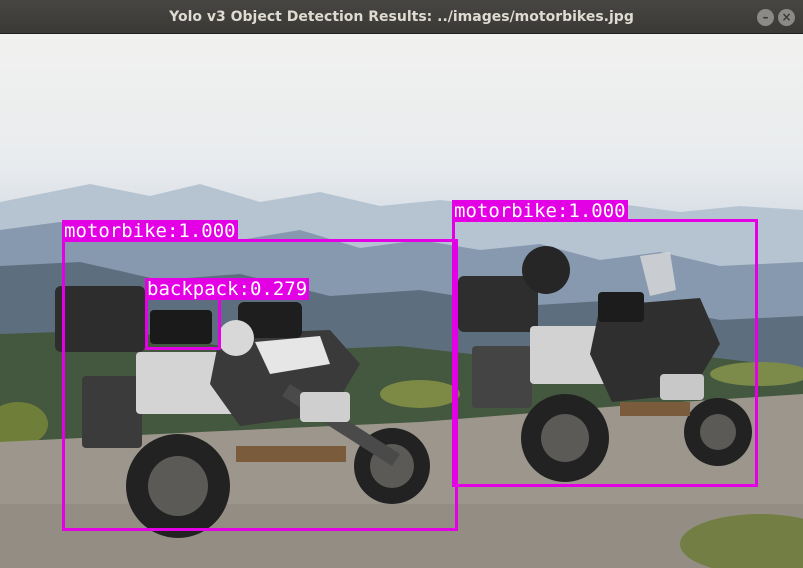 The height and width of the screenshot is (568, 803). I want to click on minimize-icon: –, so click(765, 17).